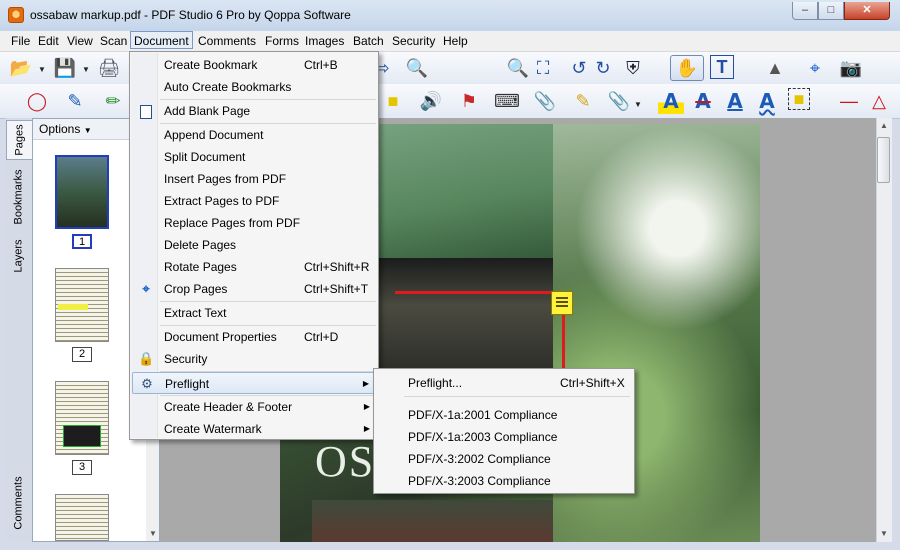 The height and width of the screenshot is (550, 900). Describe the element at coordinates (161, 40) in the screenshot. I see `menu-document: Document` at that location.